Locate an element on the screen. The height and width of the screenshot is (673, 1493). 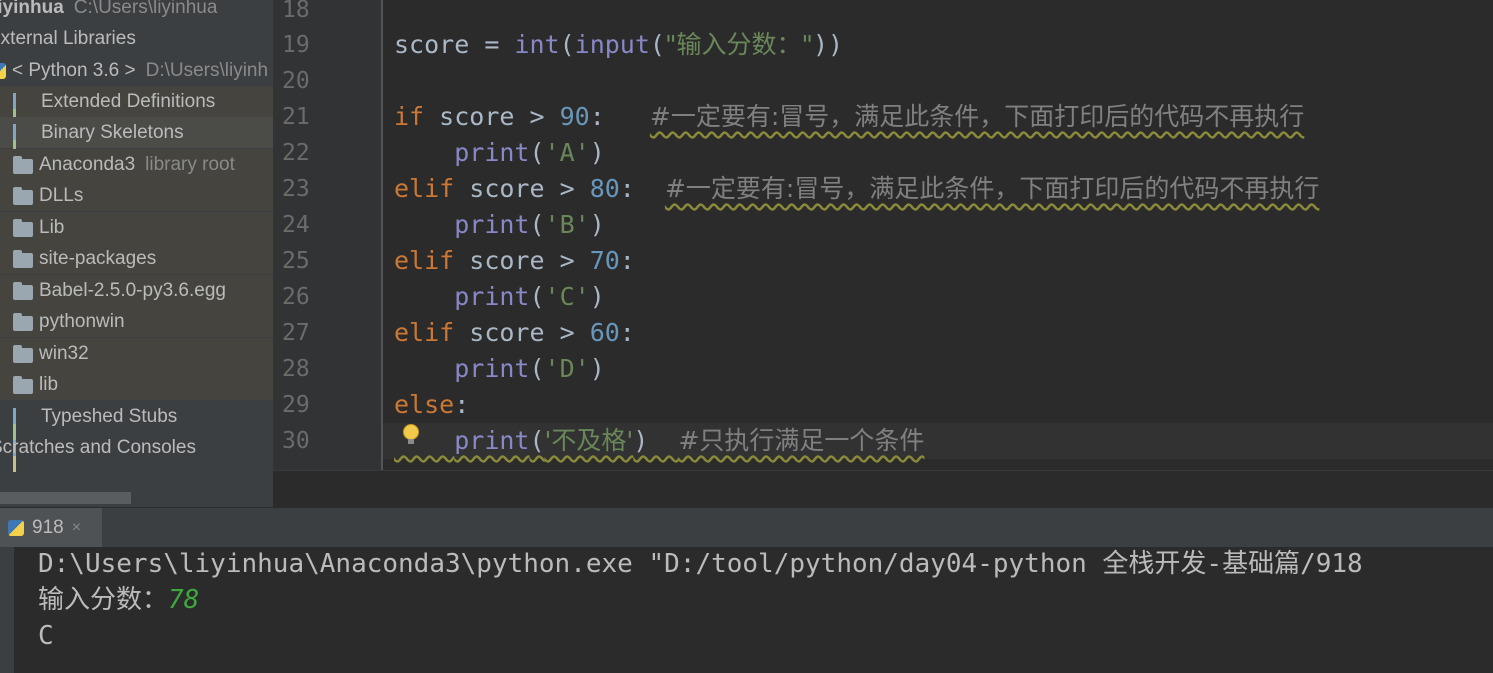
tree-item-external-libraries: External Libraries is located at coordinates (130, 38).